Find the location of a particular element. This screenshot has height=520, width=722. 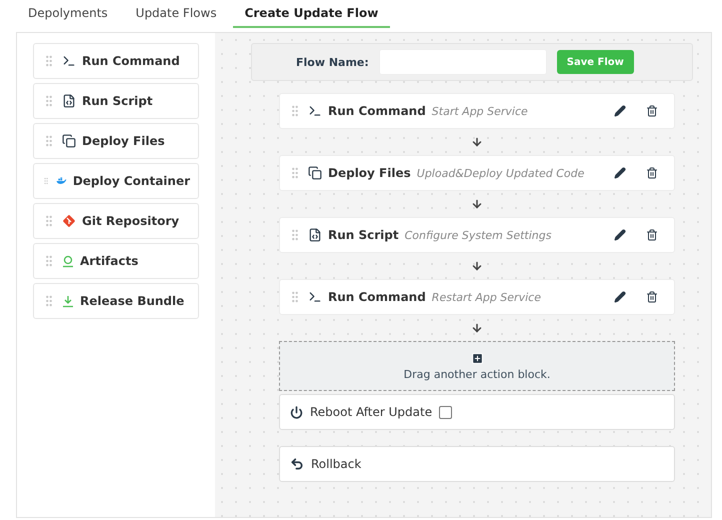

action-label: Deploy Files is located at coordinates (123, 141).